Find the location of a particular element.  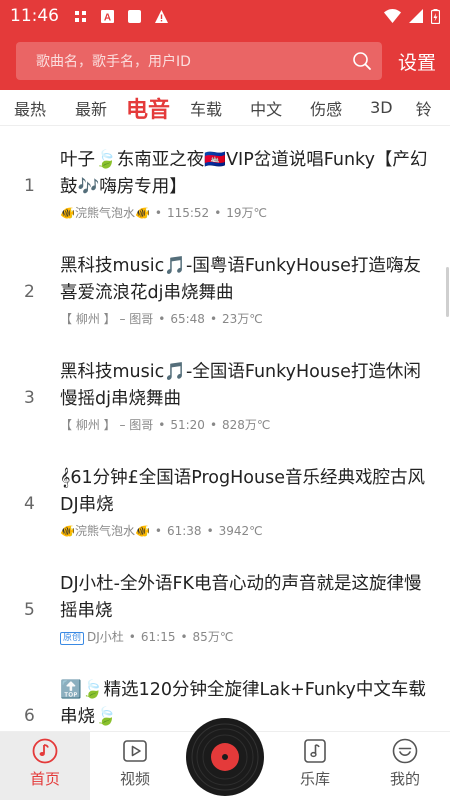

song-duration: 115:52 is located at coordinates (188, 213).